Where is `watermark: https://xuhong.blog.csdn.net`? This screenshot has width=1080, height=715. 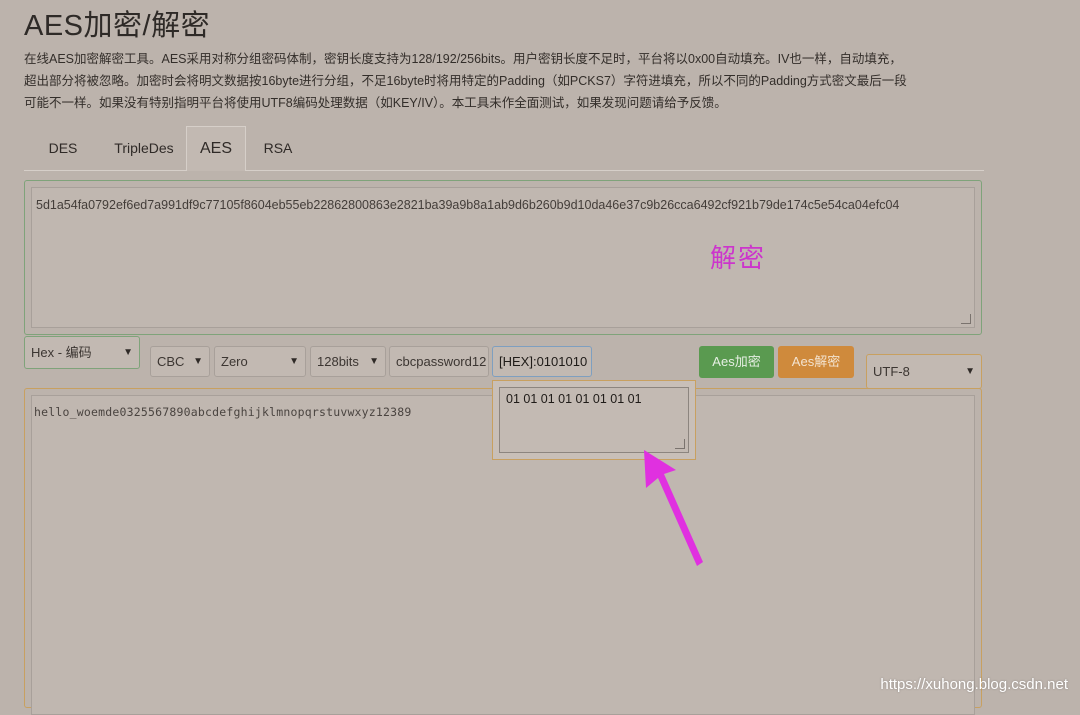 watermark: https://xuhong.blog.csdn.net is located at coordinates (974, 684).